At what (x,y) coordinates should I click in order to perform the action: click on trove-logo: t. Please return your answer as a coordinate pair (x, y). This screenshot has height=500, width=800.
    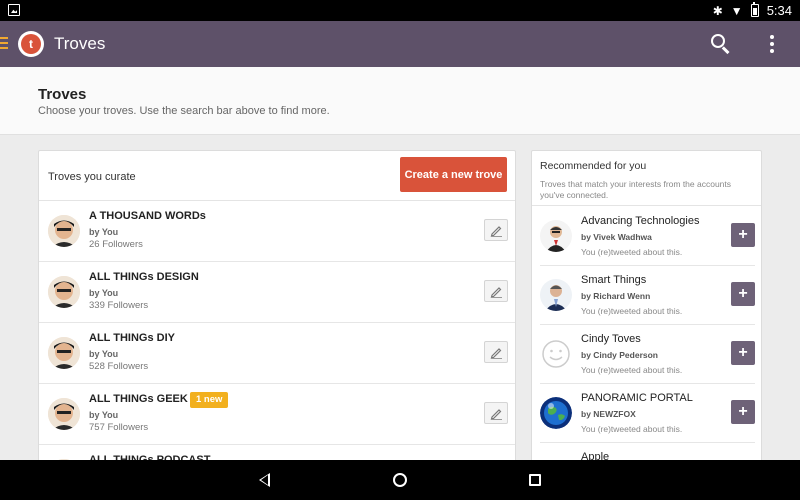
    Looking at the image, I should click on (31, 44).